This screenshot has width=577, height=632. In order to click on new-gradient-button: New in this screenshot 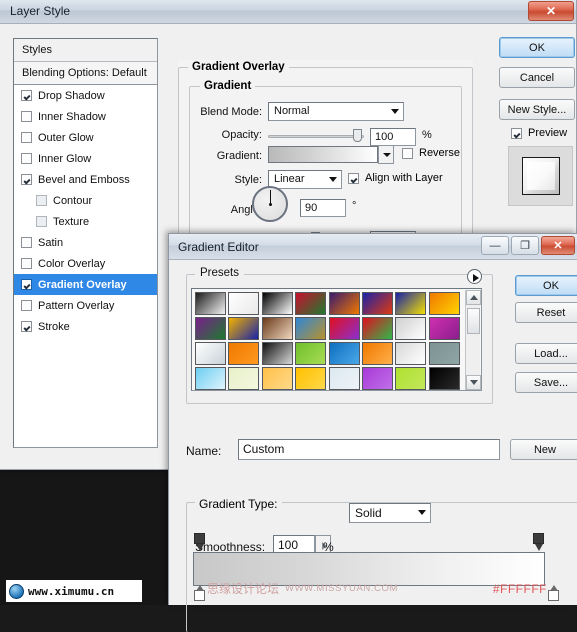, I will do `click(543, 449)`.